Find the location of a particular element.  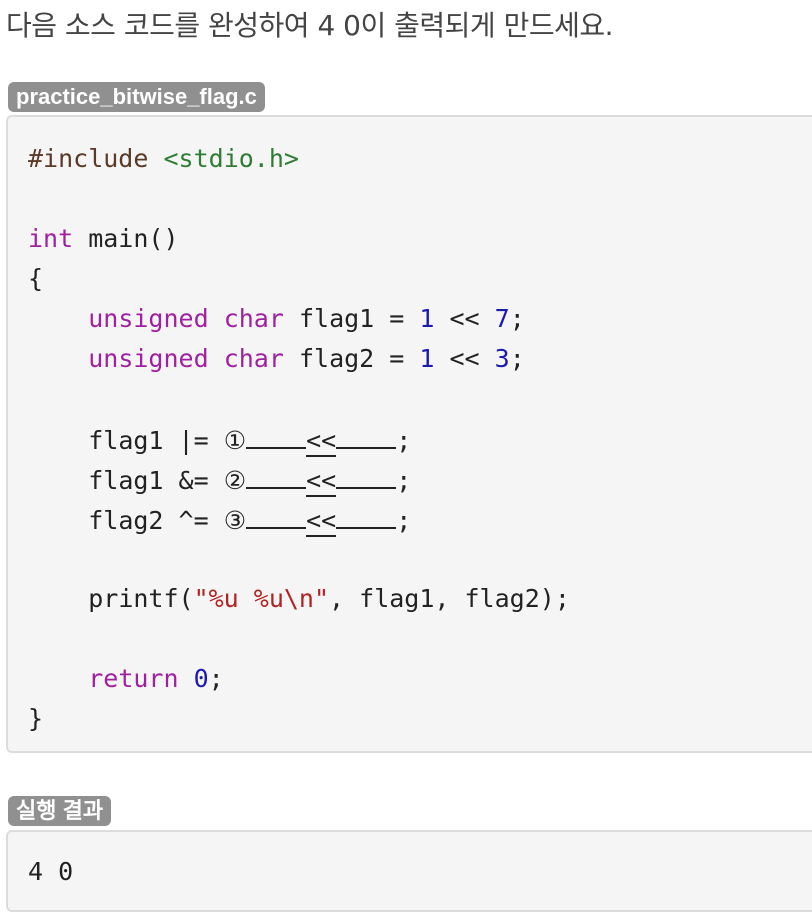

number-literal: 3 is located at coordinates (502, 358).